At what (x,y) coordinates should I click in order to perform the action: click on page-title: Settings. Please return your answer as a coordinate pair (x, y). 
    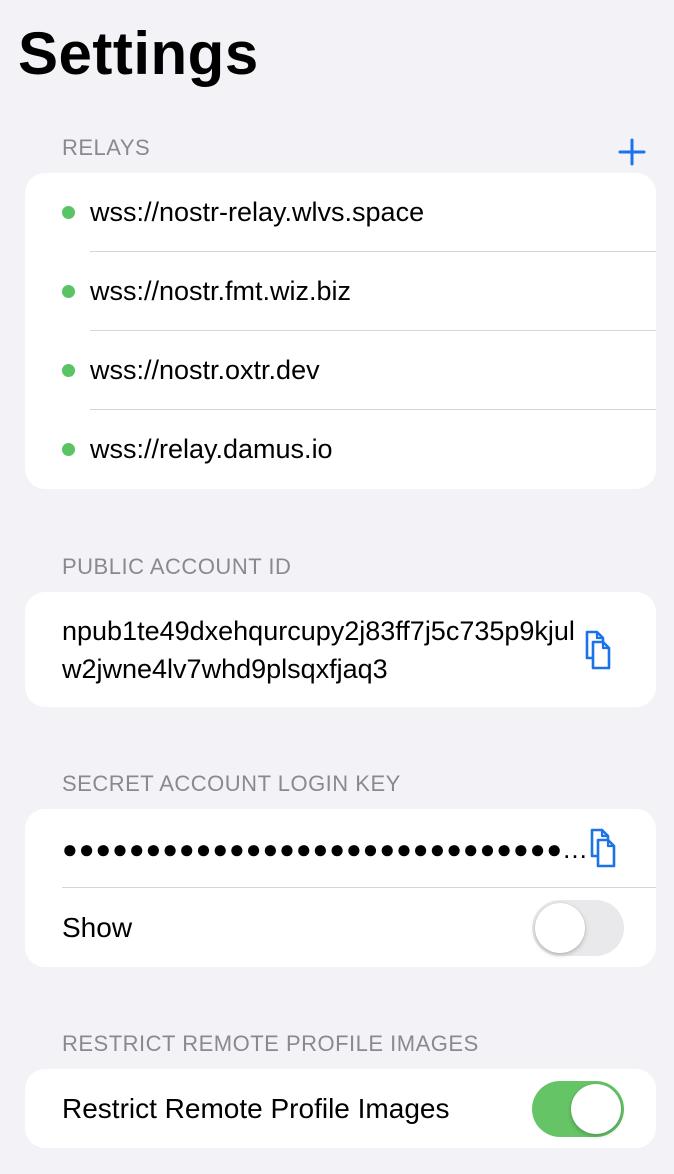
    Looking at the image, I should click on (138, 53).